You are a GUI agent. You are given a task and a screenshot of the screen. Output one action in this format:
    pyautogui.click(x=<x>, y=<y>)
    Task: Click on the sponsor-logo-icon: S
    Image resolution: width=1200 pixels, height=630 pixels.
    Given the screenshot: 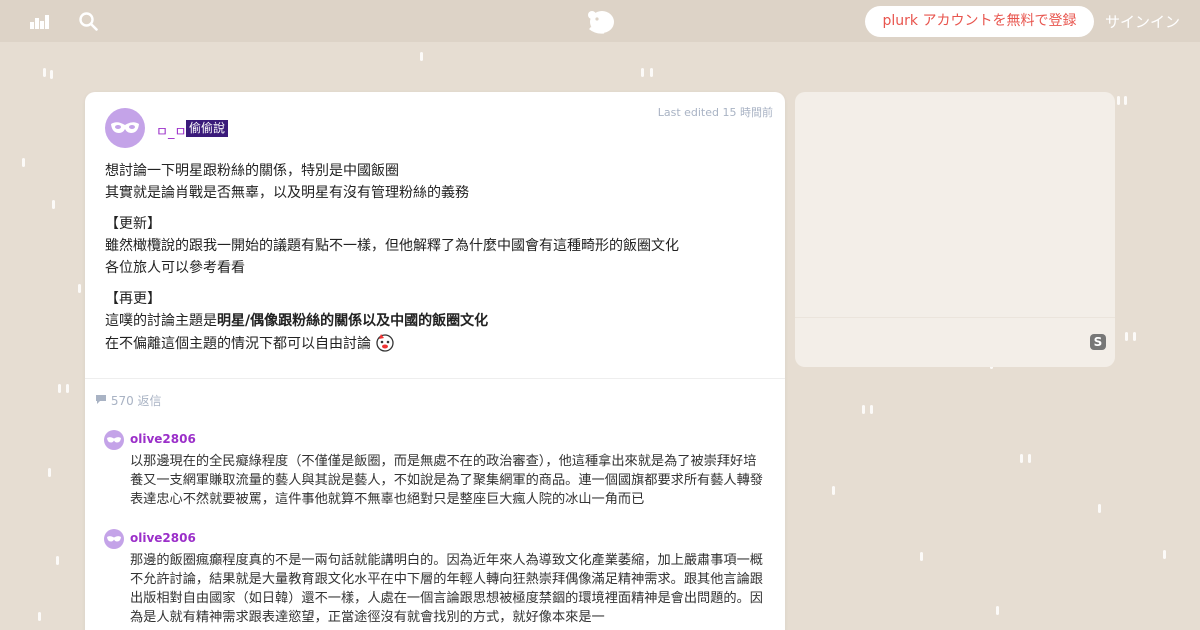 What is the action you would take?
    pyautogui.click(x=1098, y=342)
    